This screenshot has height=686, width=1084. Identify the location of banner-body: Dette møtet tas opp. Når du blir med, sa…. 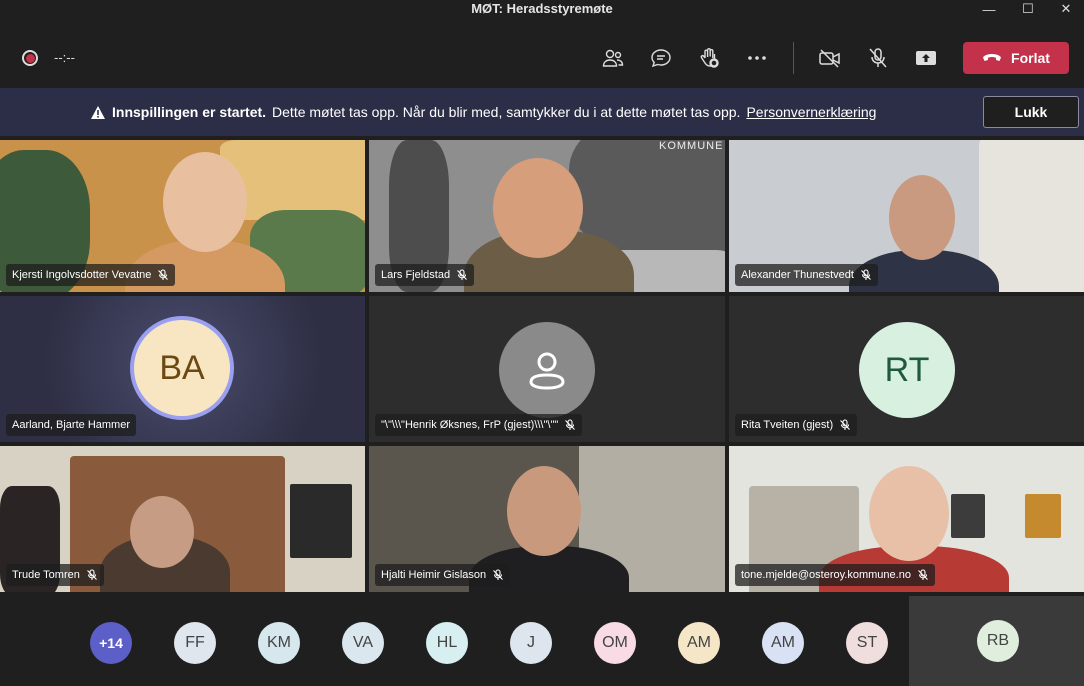
(506, 112).